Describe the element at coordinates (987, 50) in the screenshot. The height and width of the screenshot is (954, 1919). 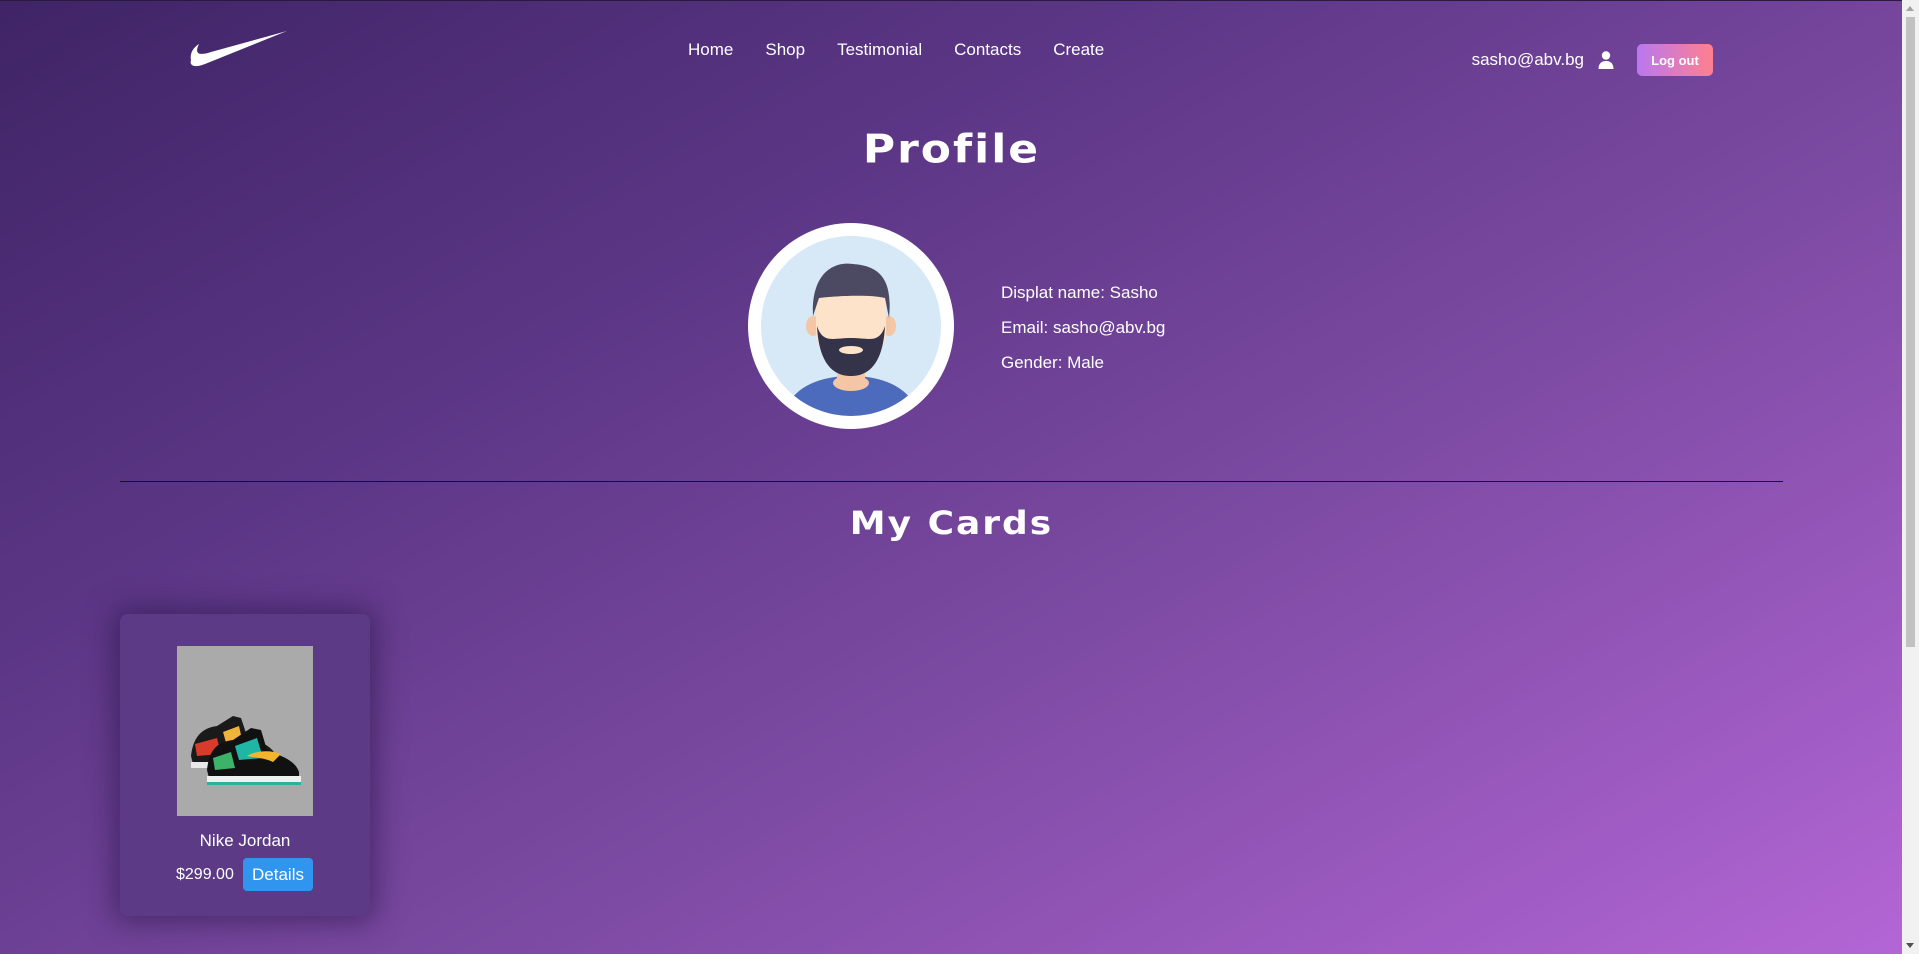
I see `nav-contacts: Contacts` at that location.